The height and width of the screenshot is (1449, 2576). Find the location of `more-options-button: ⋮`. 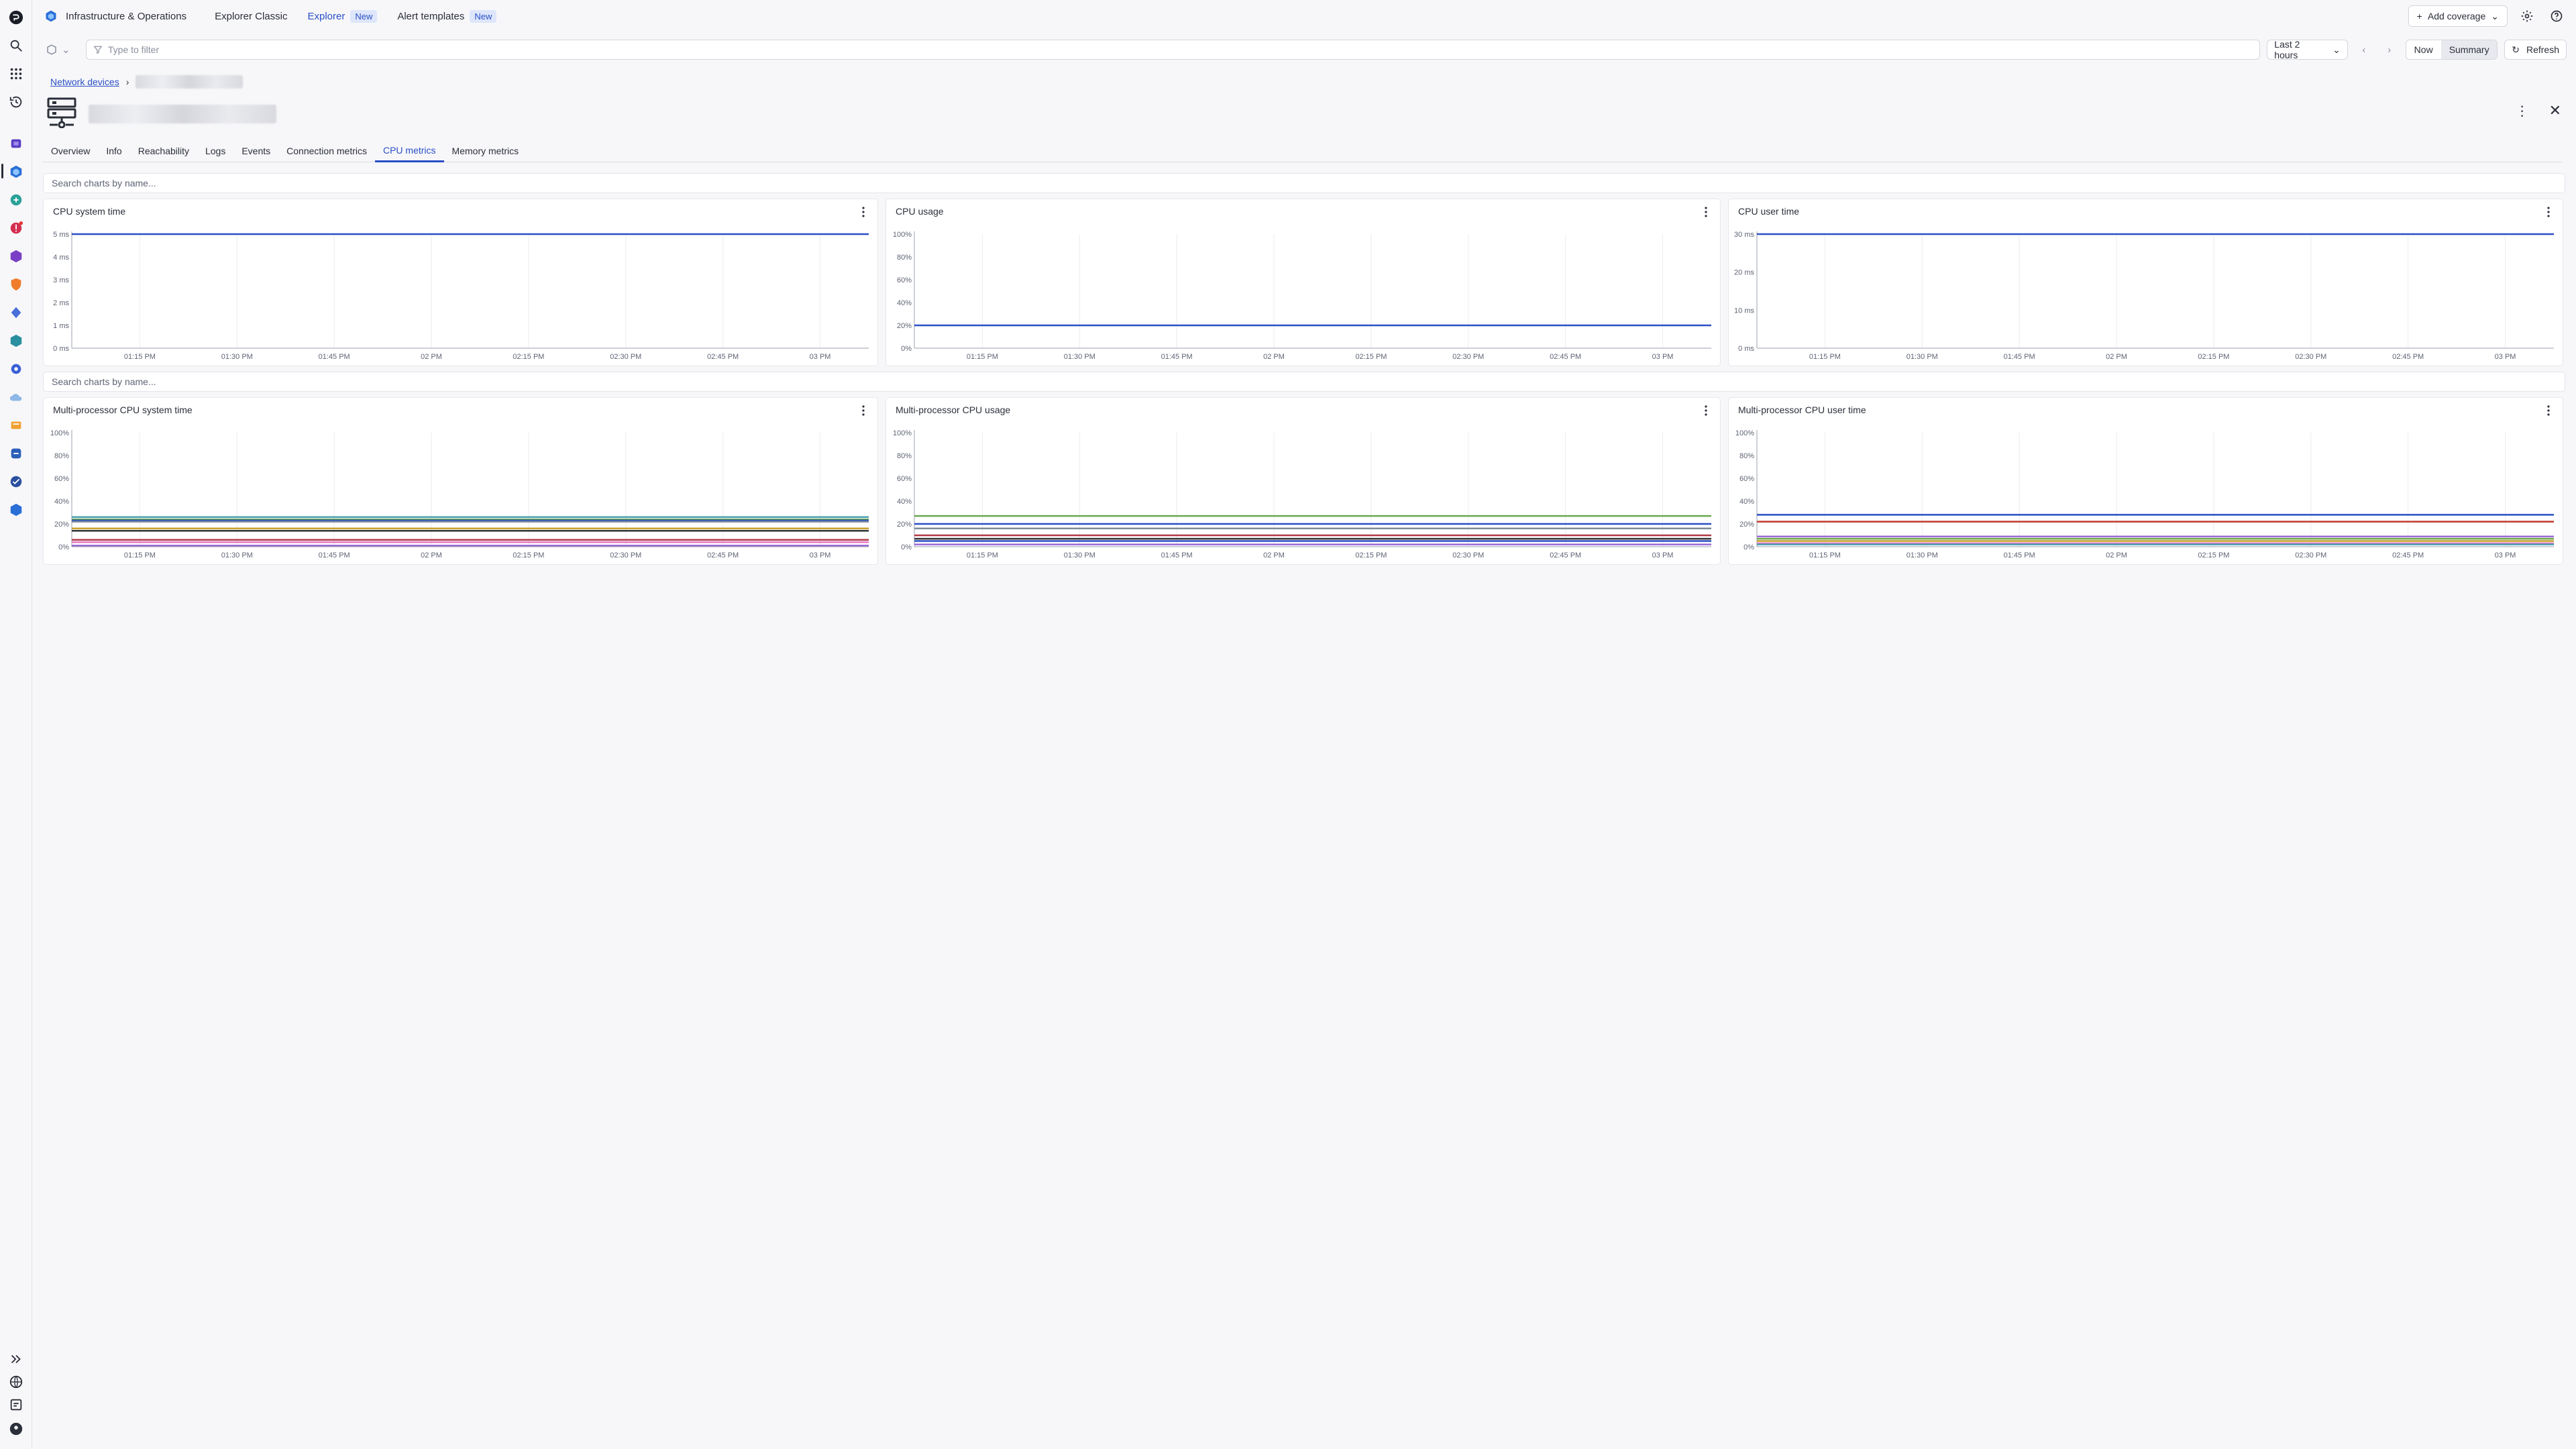

more-options-button: ⋮ is located at coordinates (2522, 111).